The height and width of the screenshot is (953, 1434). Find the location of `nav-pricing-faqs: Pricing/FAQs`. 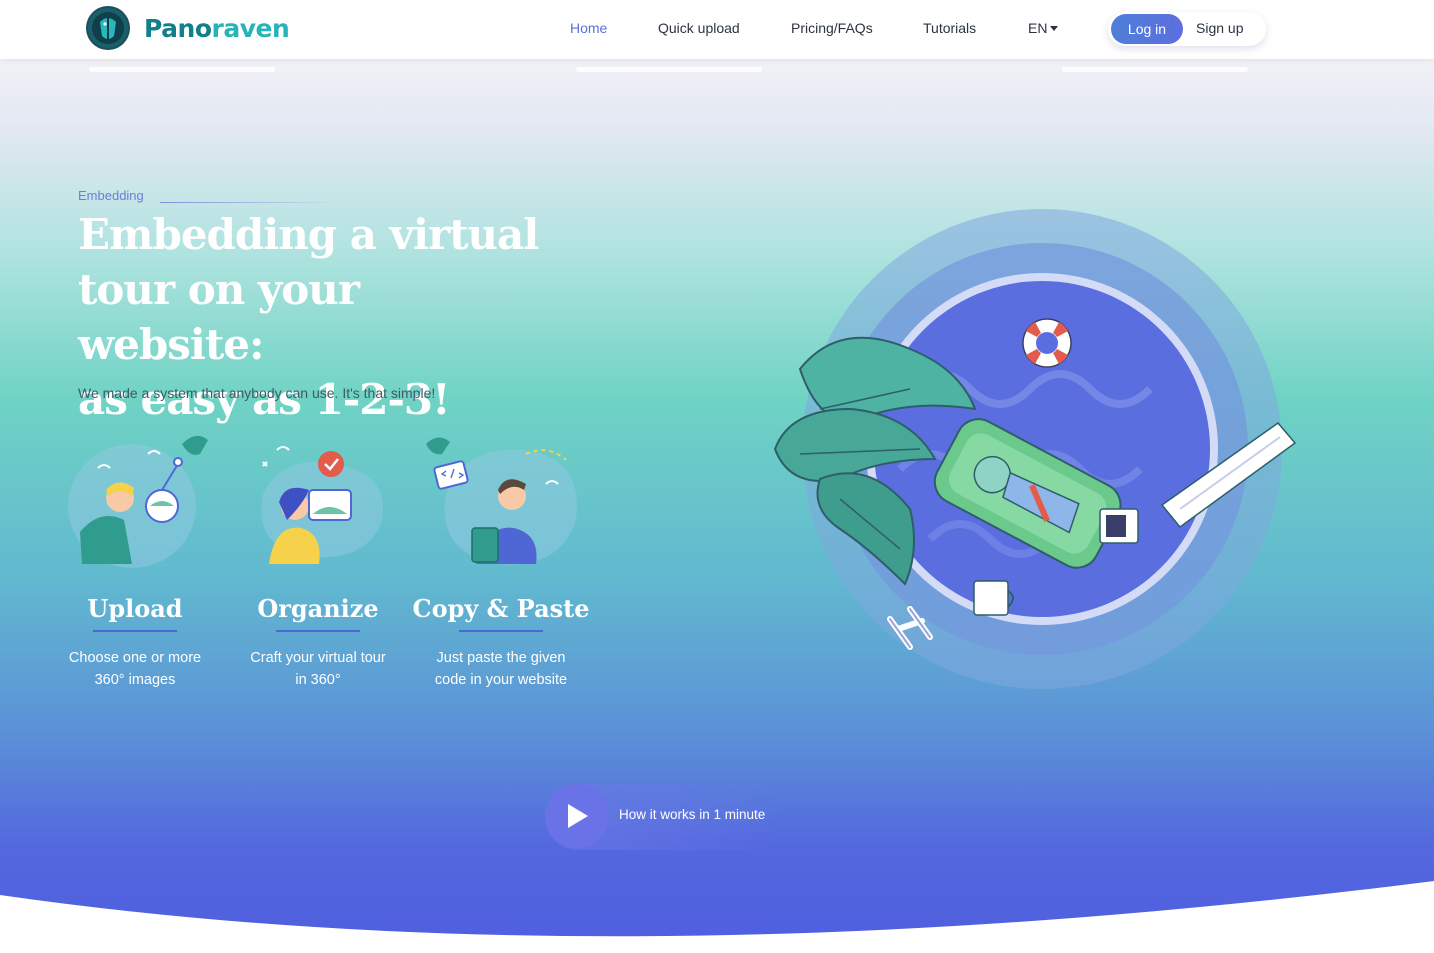

nav-pricing-faqs: Pricing/FAQs is located at coordinates (832, 28).